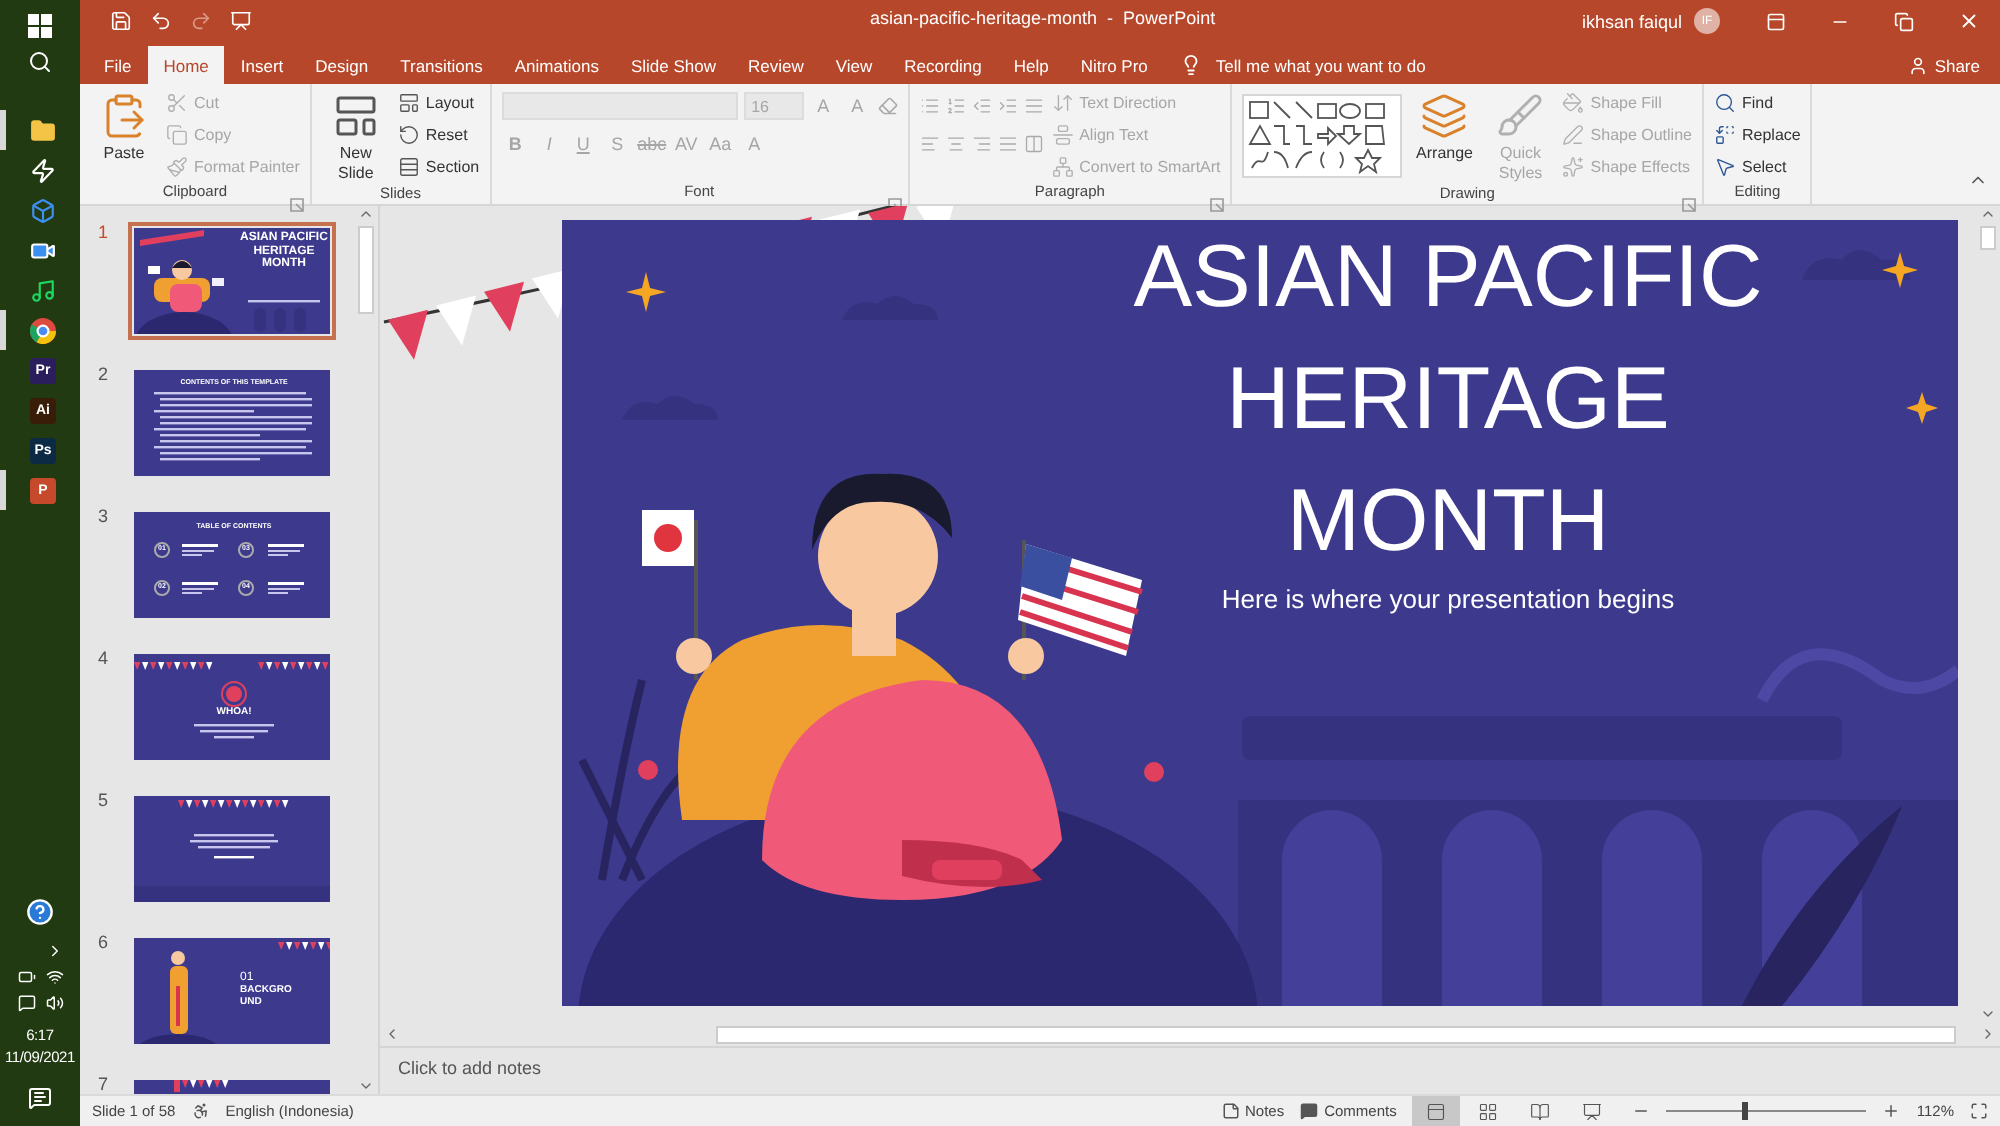 Image resolution: width=2000 pixels, height=1126 pixels. What do you see at coordinates (124, 126) in the screenshot?
I see `ribbon-button: Paste` at bounding box center [124, 126].